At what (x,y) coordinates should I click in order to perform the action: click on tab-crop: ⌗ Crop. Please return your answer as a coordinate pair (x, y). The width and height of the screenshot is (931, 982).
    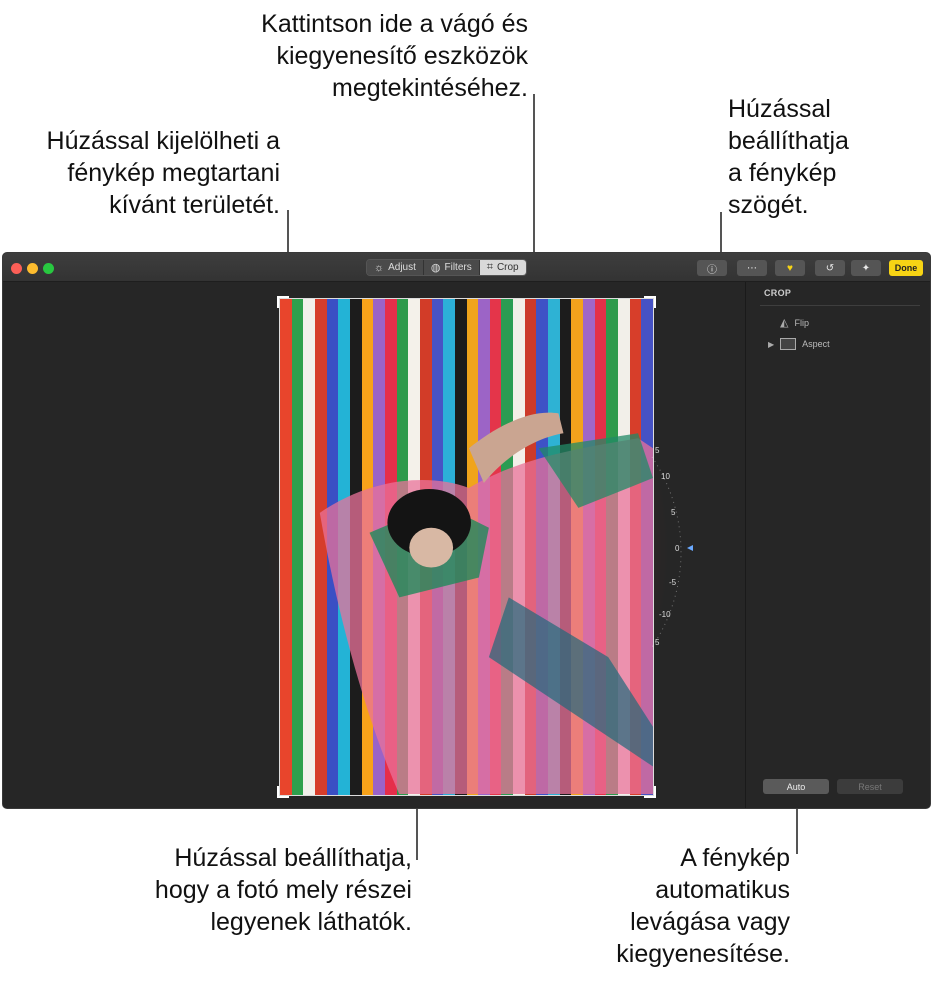
    Looking at the image, I should click on (502, 267).